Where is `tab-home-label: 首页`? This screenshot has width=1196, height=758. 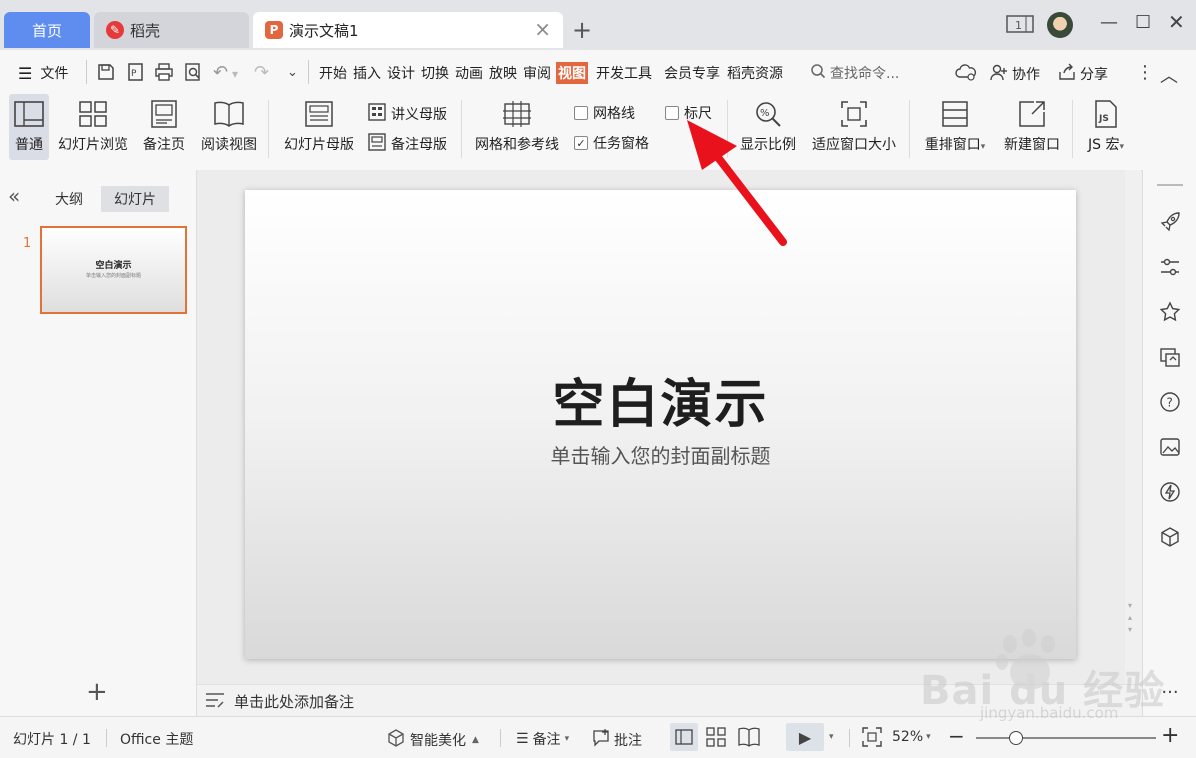 tab-home-label: 首页 is located at coordinates (46, 30).